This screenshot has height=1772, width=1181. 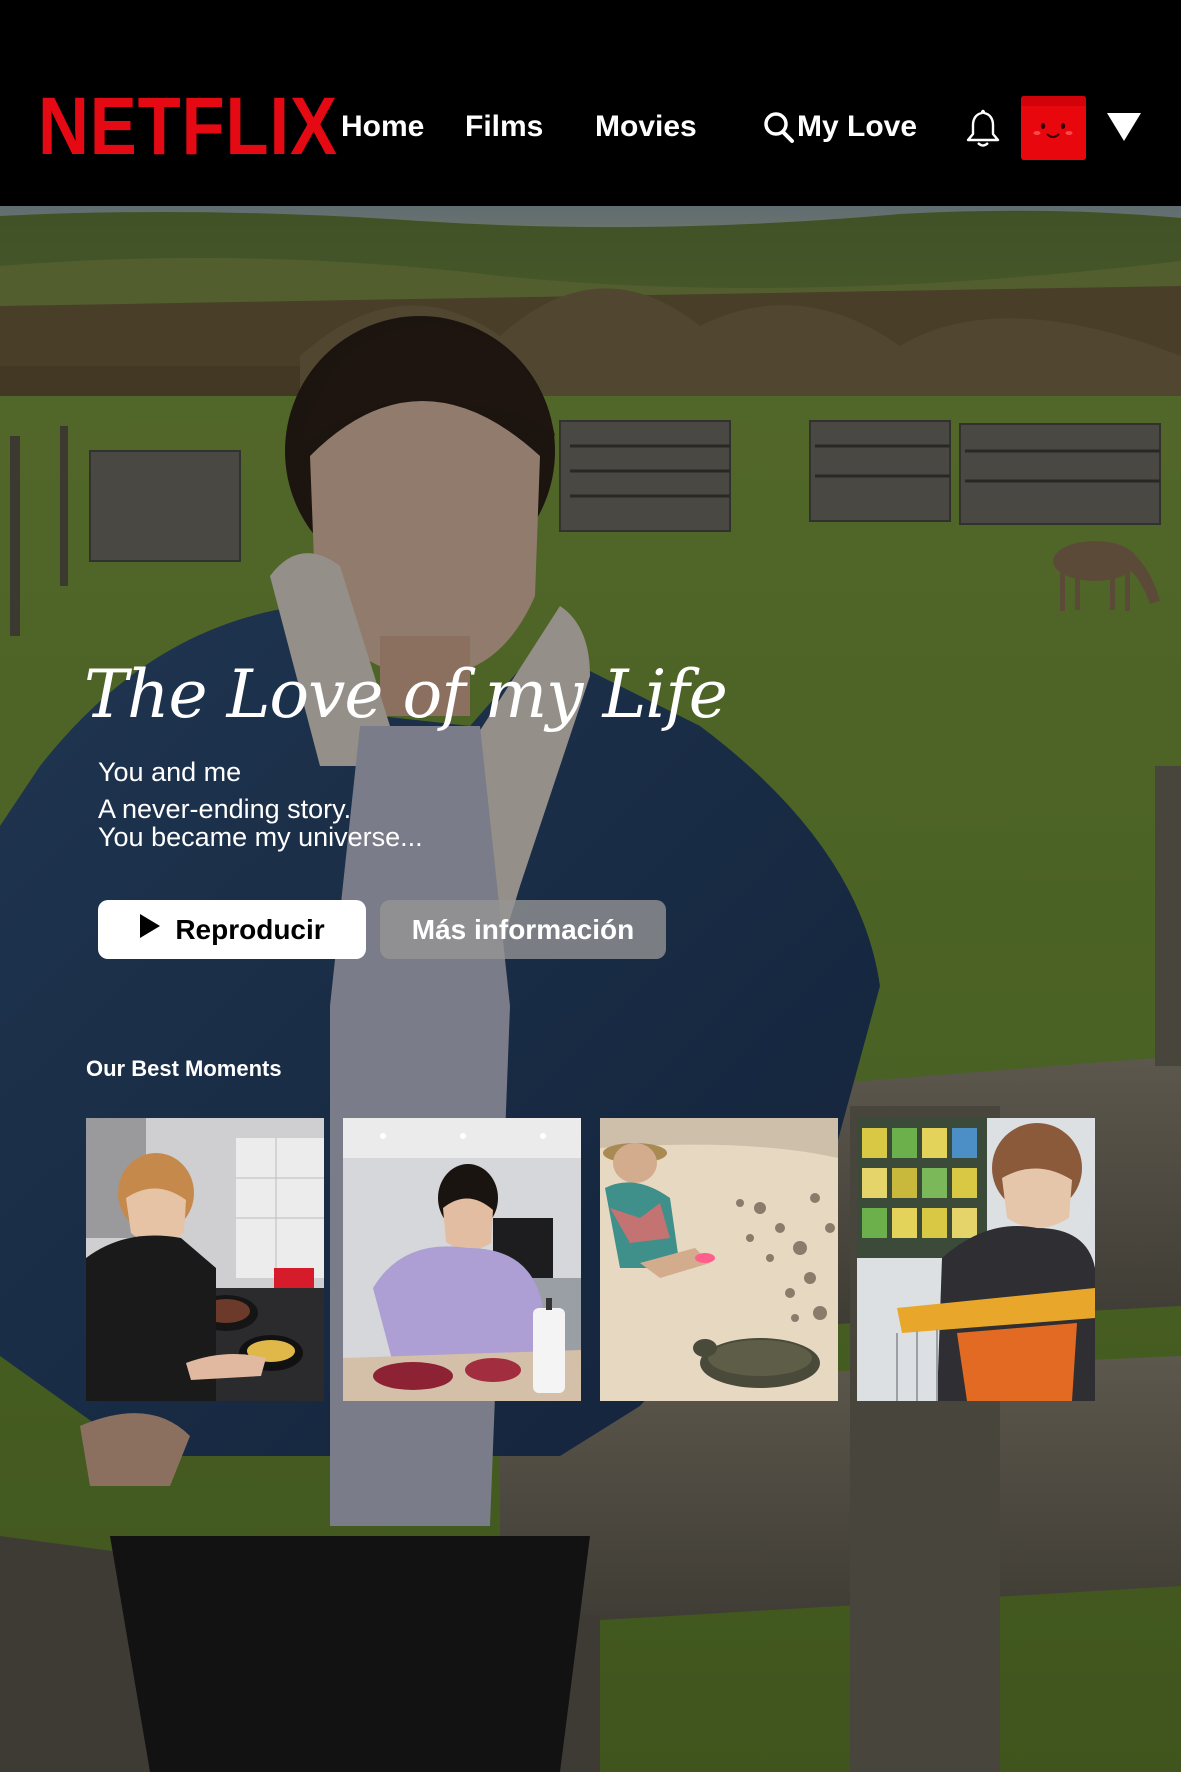 What do you see at coordinates (1124, 127) in the screenshot?
I see `caret-down-icon` at bounding box center [1124, 127].